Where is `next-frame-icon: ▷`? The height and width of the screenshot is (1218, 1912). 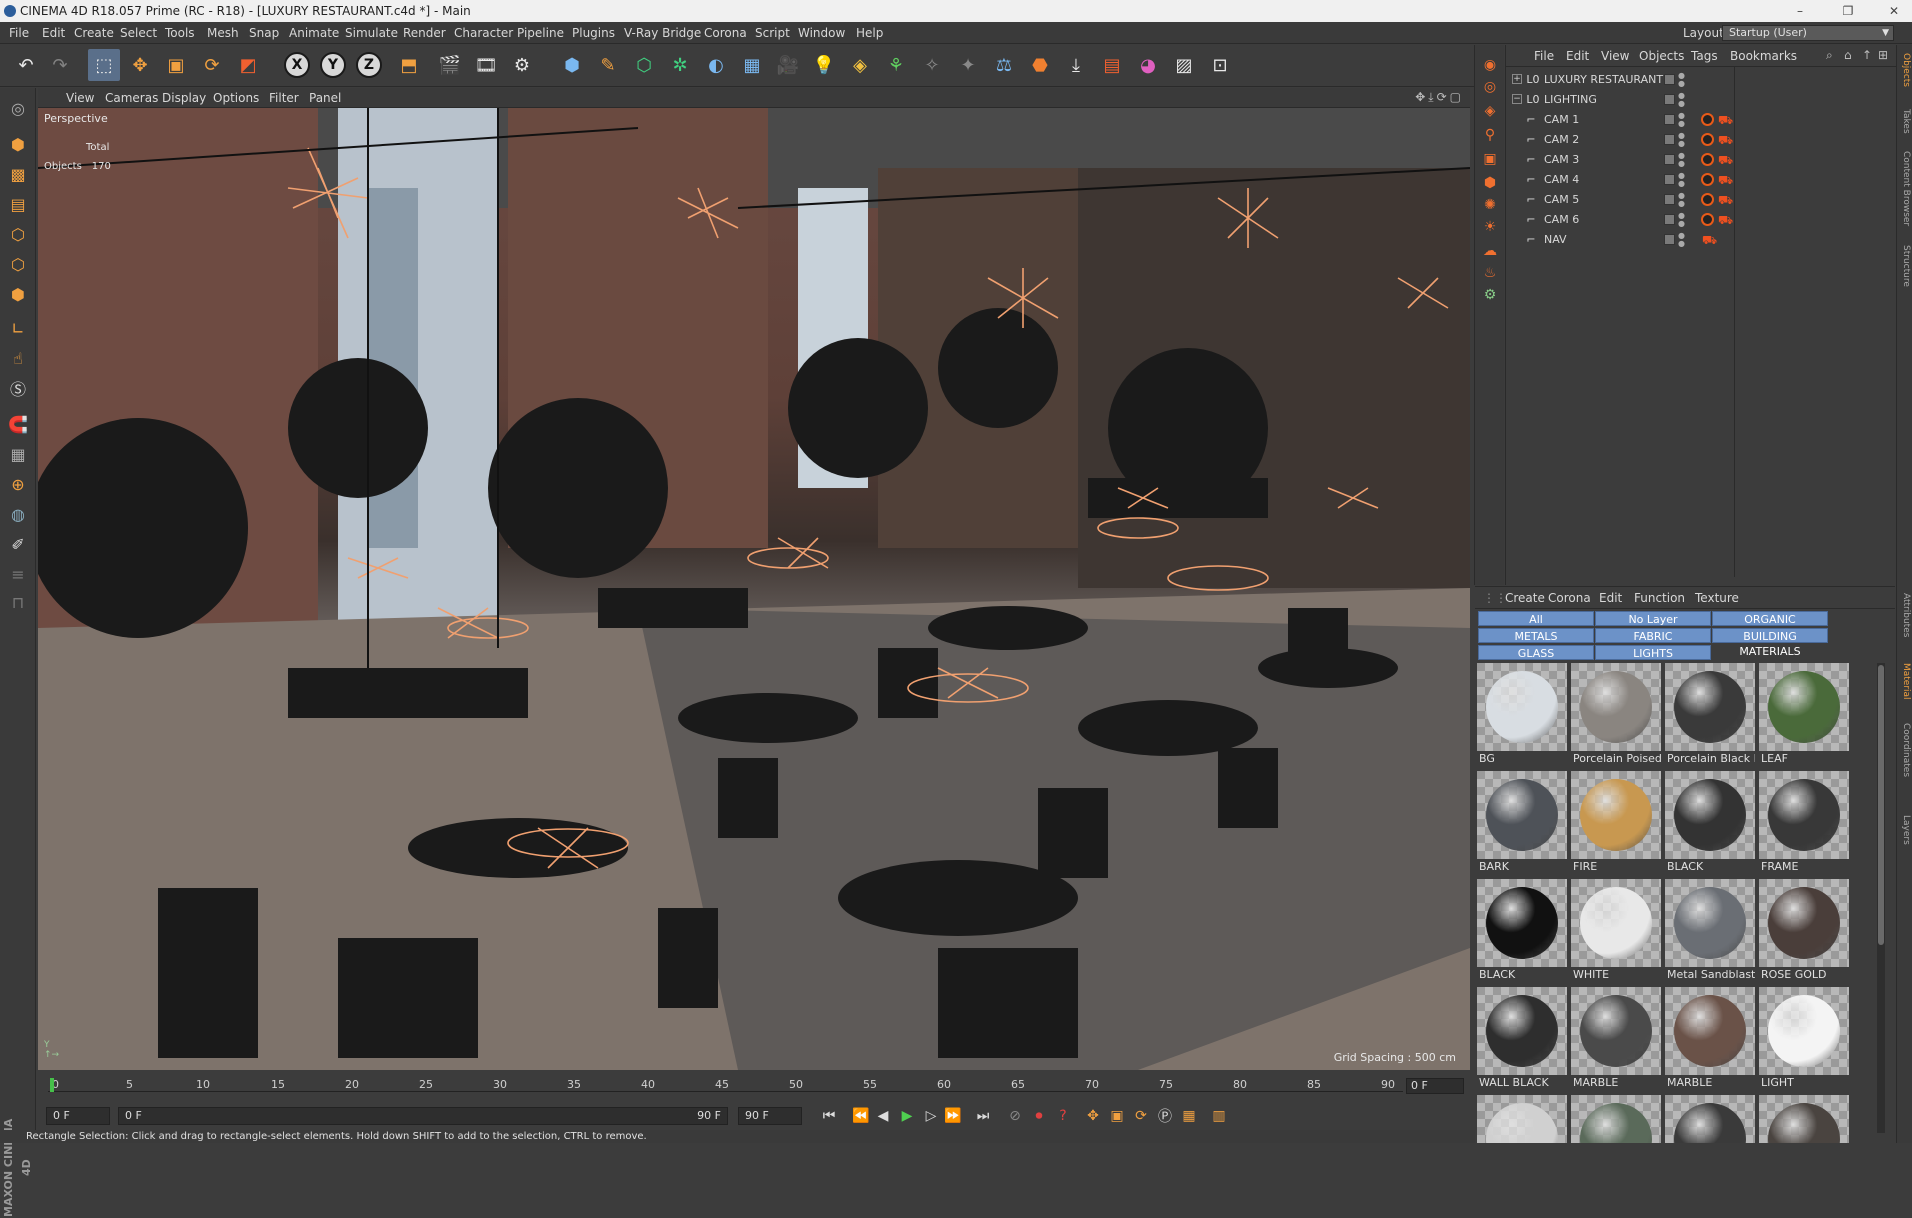 next-frame-icon: ▷ is located at coordinates (931, 1116).